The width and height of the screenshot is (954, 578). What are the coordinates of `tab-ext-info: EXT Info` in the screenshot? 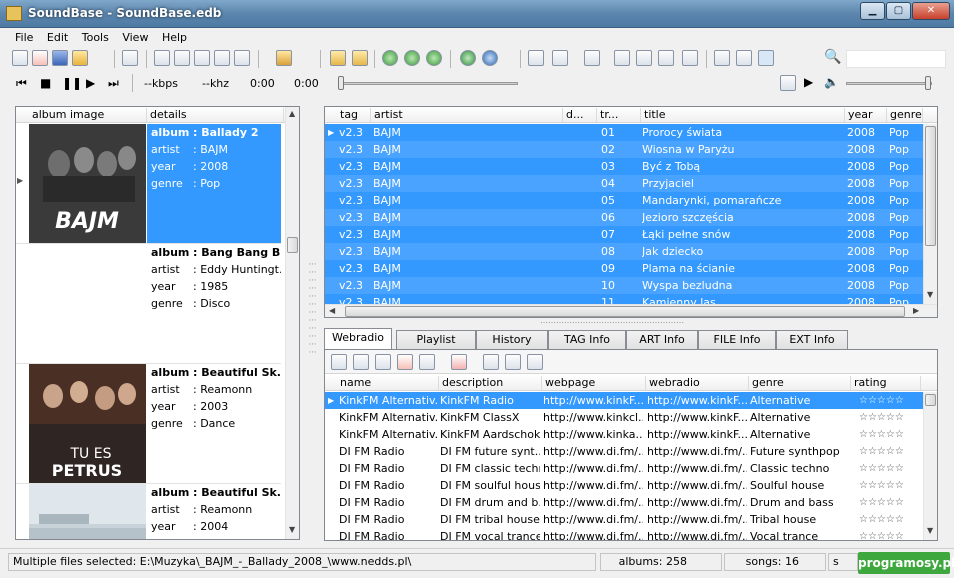 It's located at (812, 339).